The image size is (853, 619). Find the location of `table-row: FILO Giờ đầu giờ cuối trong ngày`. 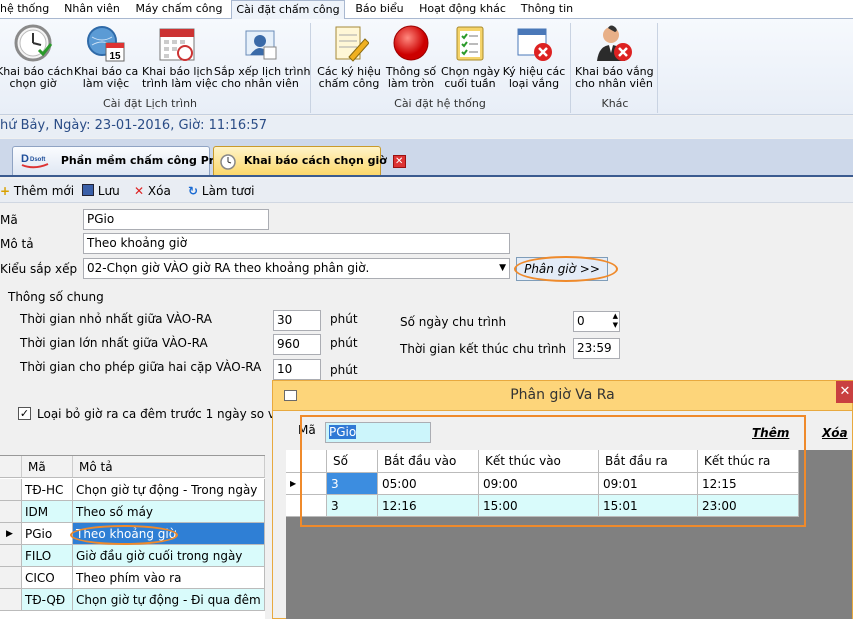

table-row: FILO Giờ đầu giờ cuối trong ngày is located at coordinates (132, 556).